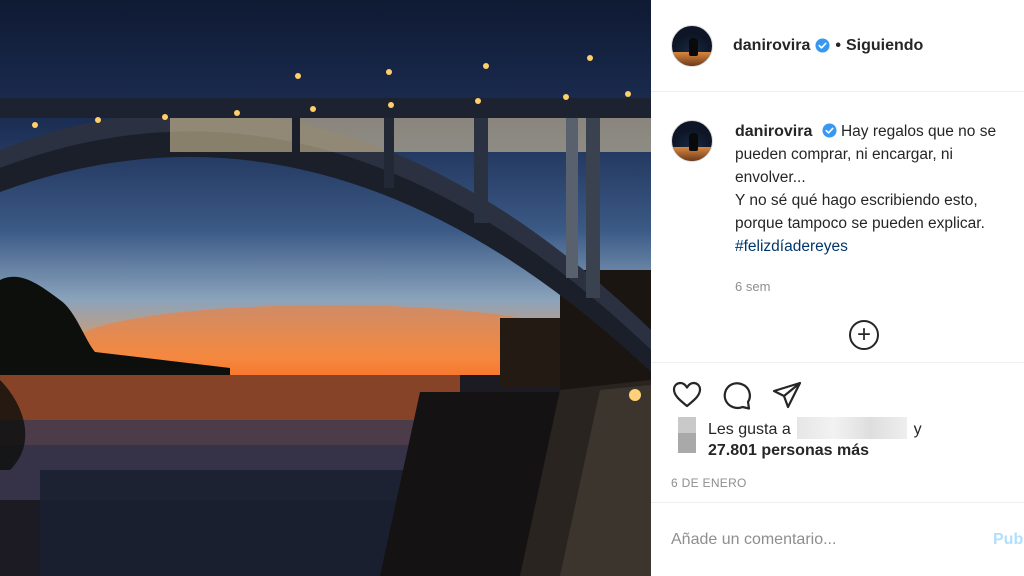 The width and height of the screenshot is (1024, 576). What do you see at coordinates (879, 286) in the screenshot?
I see `caption-time-ago: 6 sem` at bounding box center [879, 286].